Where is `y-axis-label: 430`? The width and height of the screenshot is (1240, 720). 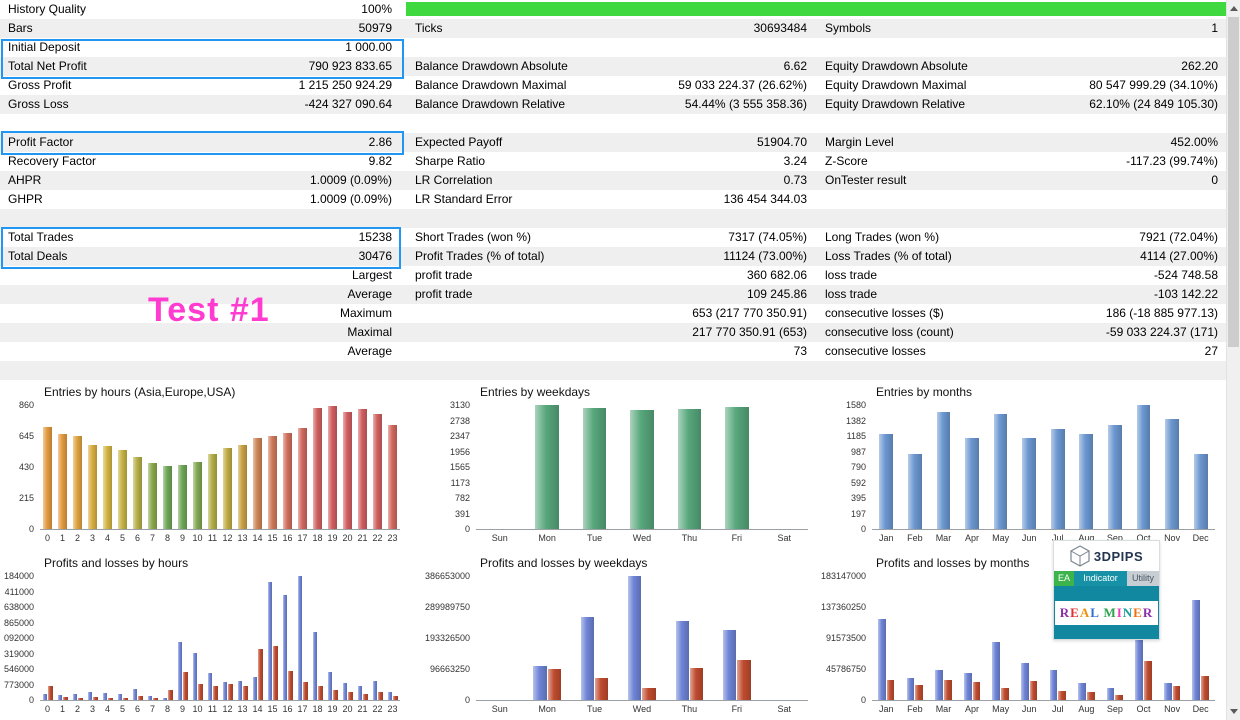 y-axis-label: 430 is located at coordinates (26, 467).